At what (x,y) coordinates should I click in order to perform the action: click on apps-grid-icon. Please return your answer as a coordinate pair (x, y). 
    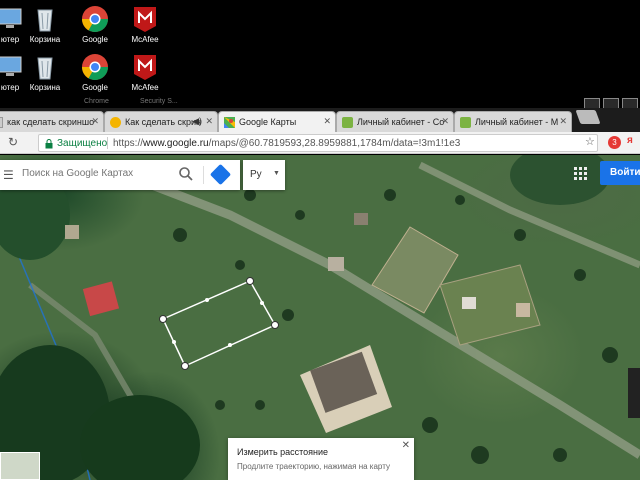
    Looking at the image, I should click on (581, 174).